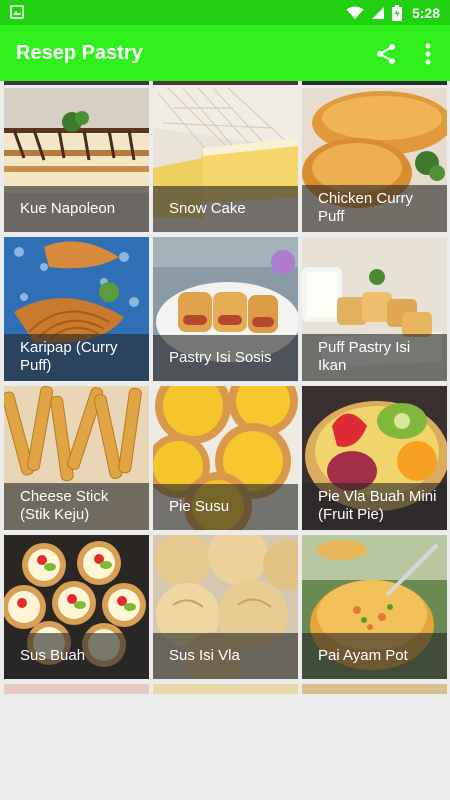 The image size is (450, 800). What do you see at coordinates (374, 208) in the screenshot?
I see `recipe-caption: Chicken Curry Puff` at bounding box center [374, 208].